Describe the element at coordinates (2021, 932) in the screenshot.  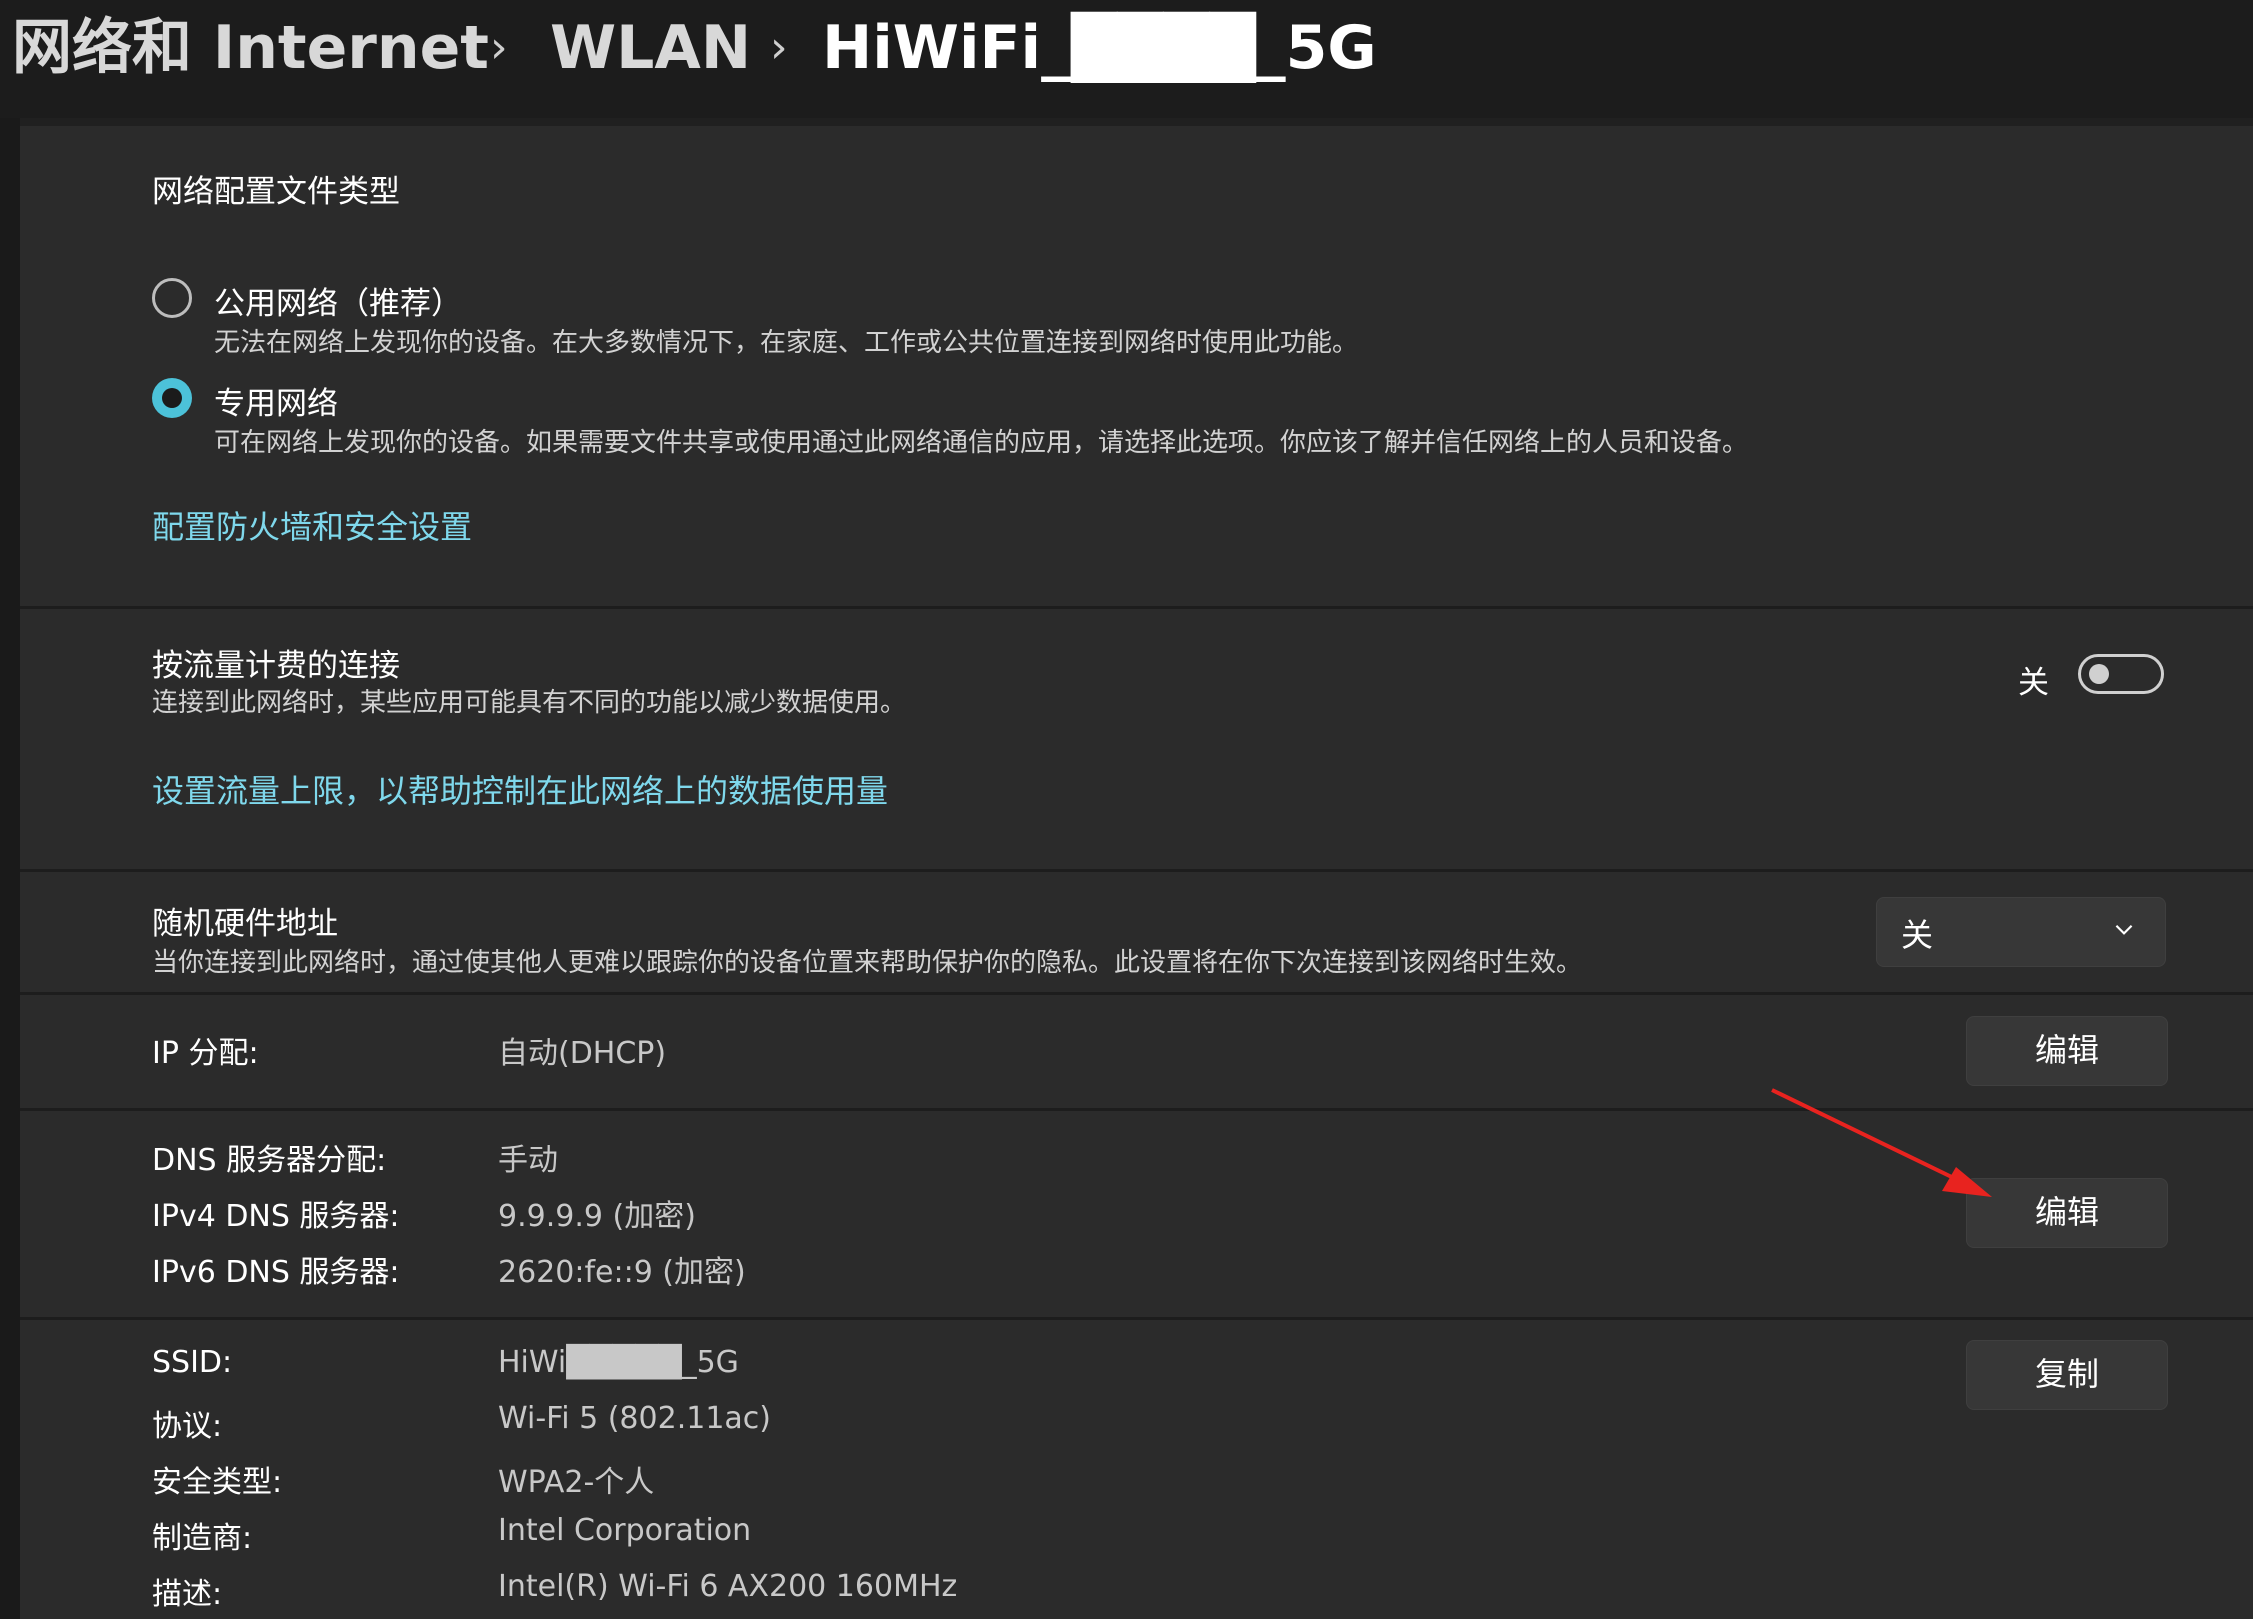
I see `random-hw-dropdown: 关` at that location.